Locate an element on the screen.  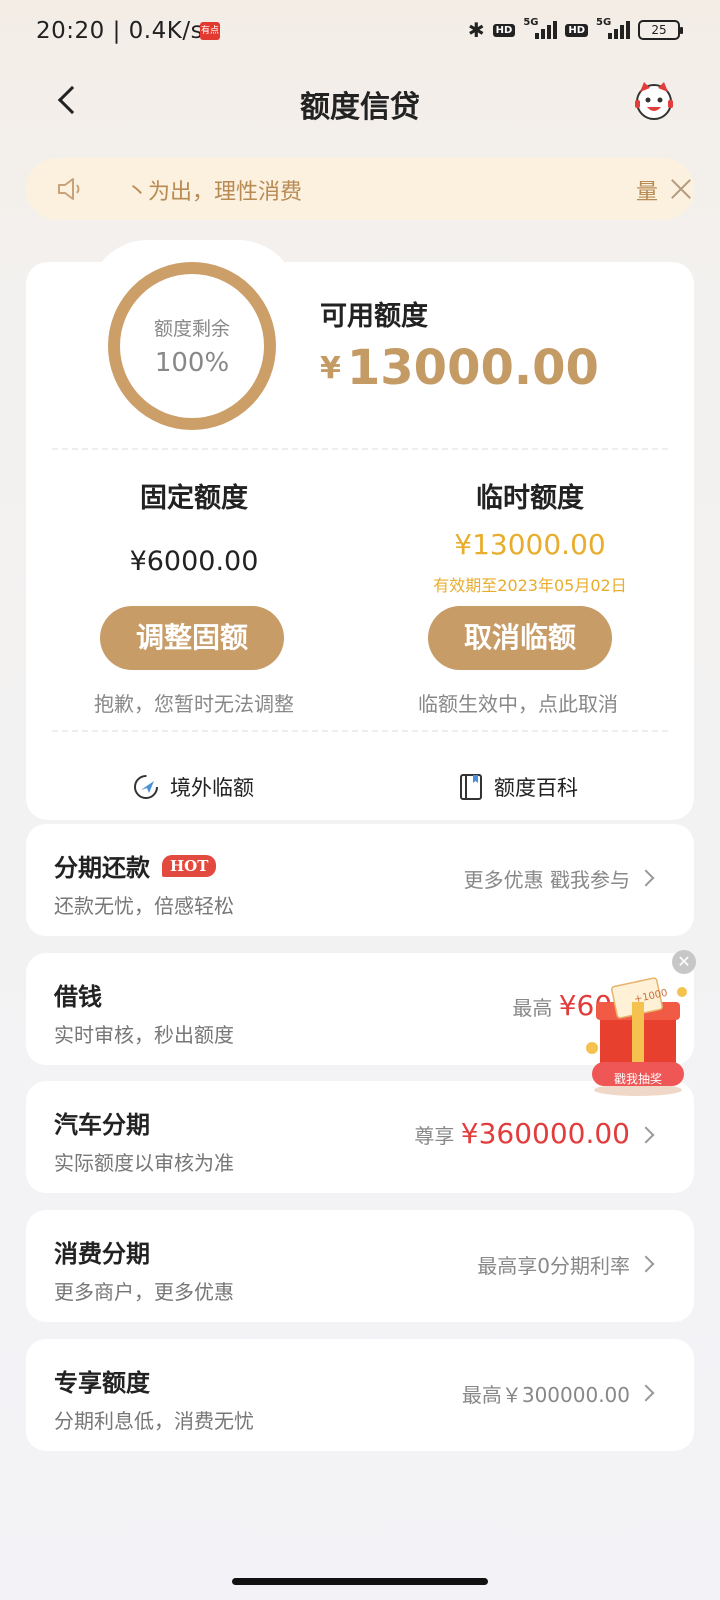
app-notification-icon: 有点 is located at coordinates (210, 31).